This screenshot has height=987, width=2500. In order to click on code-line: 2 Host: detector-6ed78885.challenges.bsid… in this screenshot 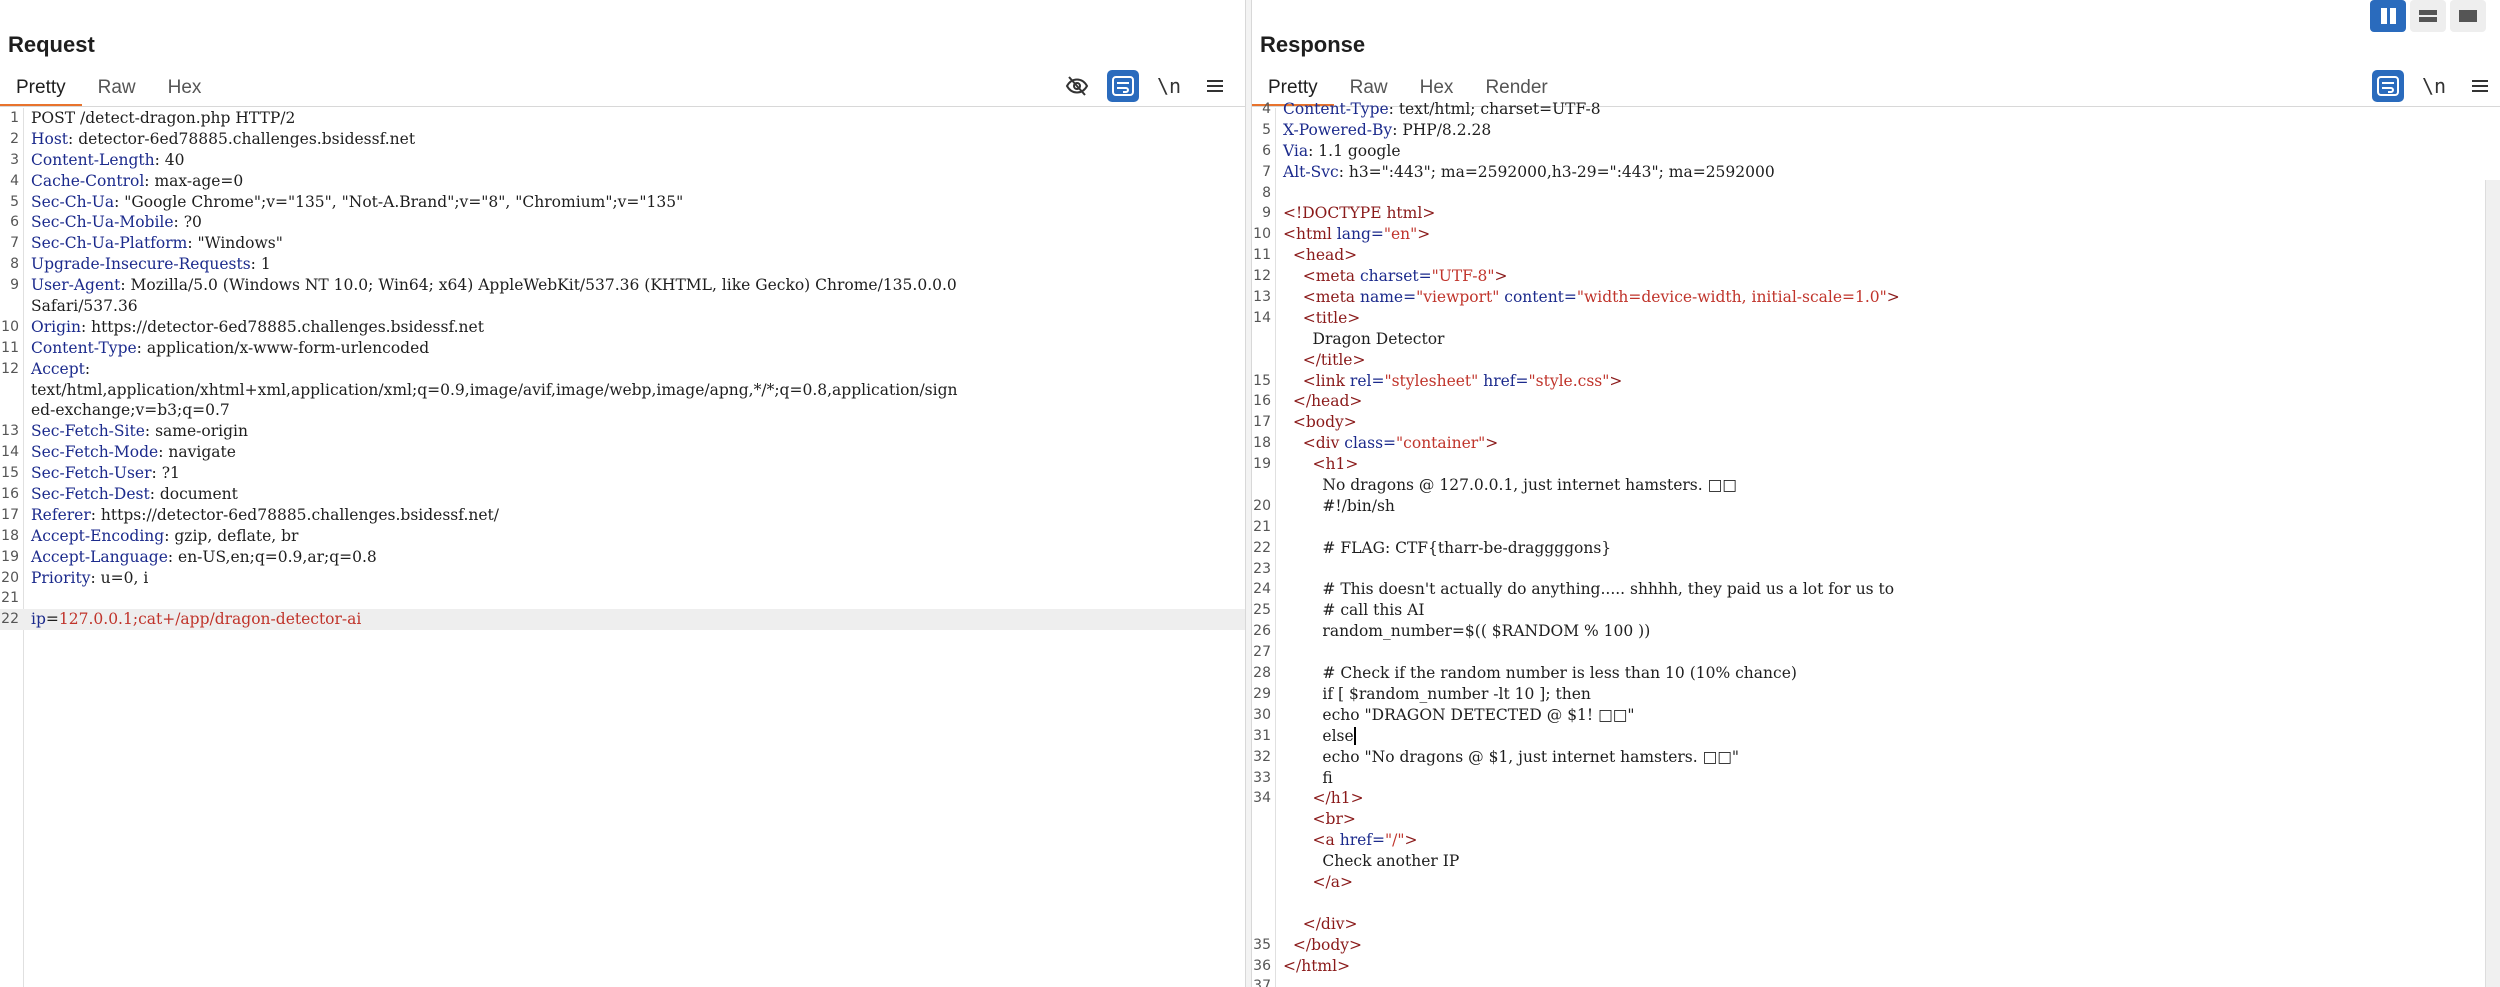, I will do `click(622, 139)`.